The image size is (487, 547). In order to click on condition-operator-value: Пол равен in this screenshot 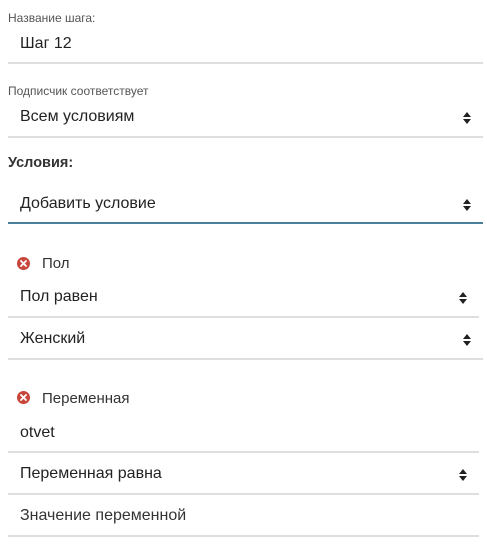, I will do `click(59, 296)`.